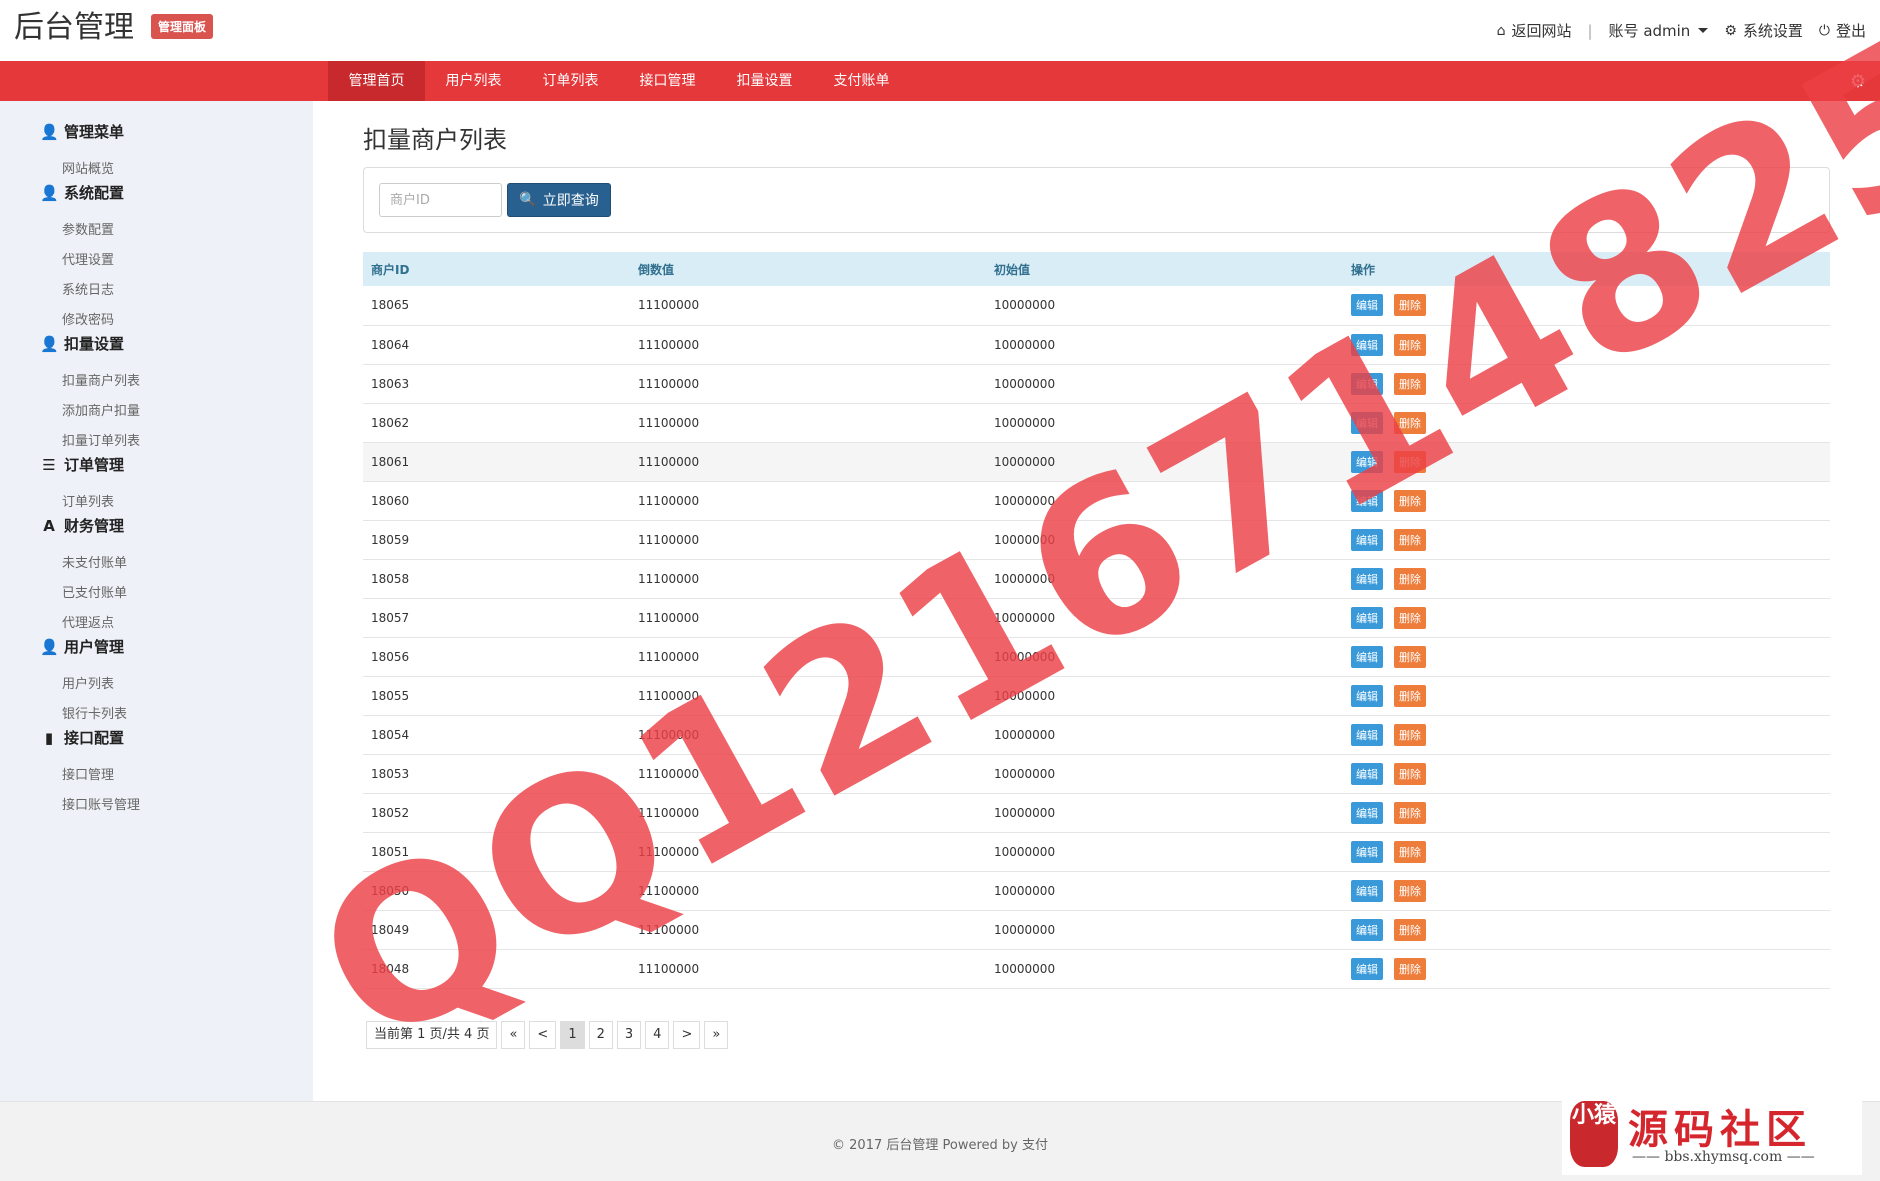 This screenshot has height=1181, width=1880. I want to click on logout-link: ⏻ 登出, so click(1842, 30).